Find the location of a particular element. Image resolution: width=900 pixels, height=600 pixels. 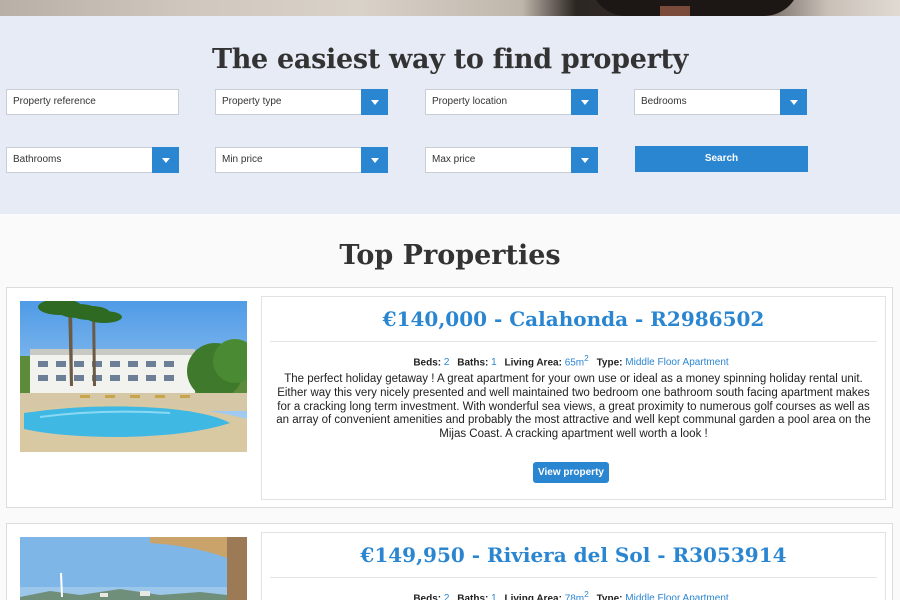

min-price-label: Min price is located at coordinates (242, 159).